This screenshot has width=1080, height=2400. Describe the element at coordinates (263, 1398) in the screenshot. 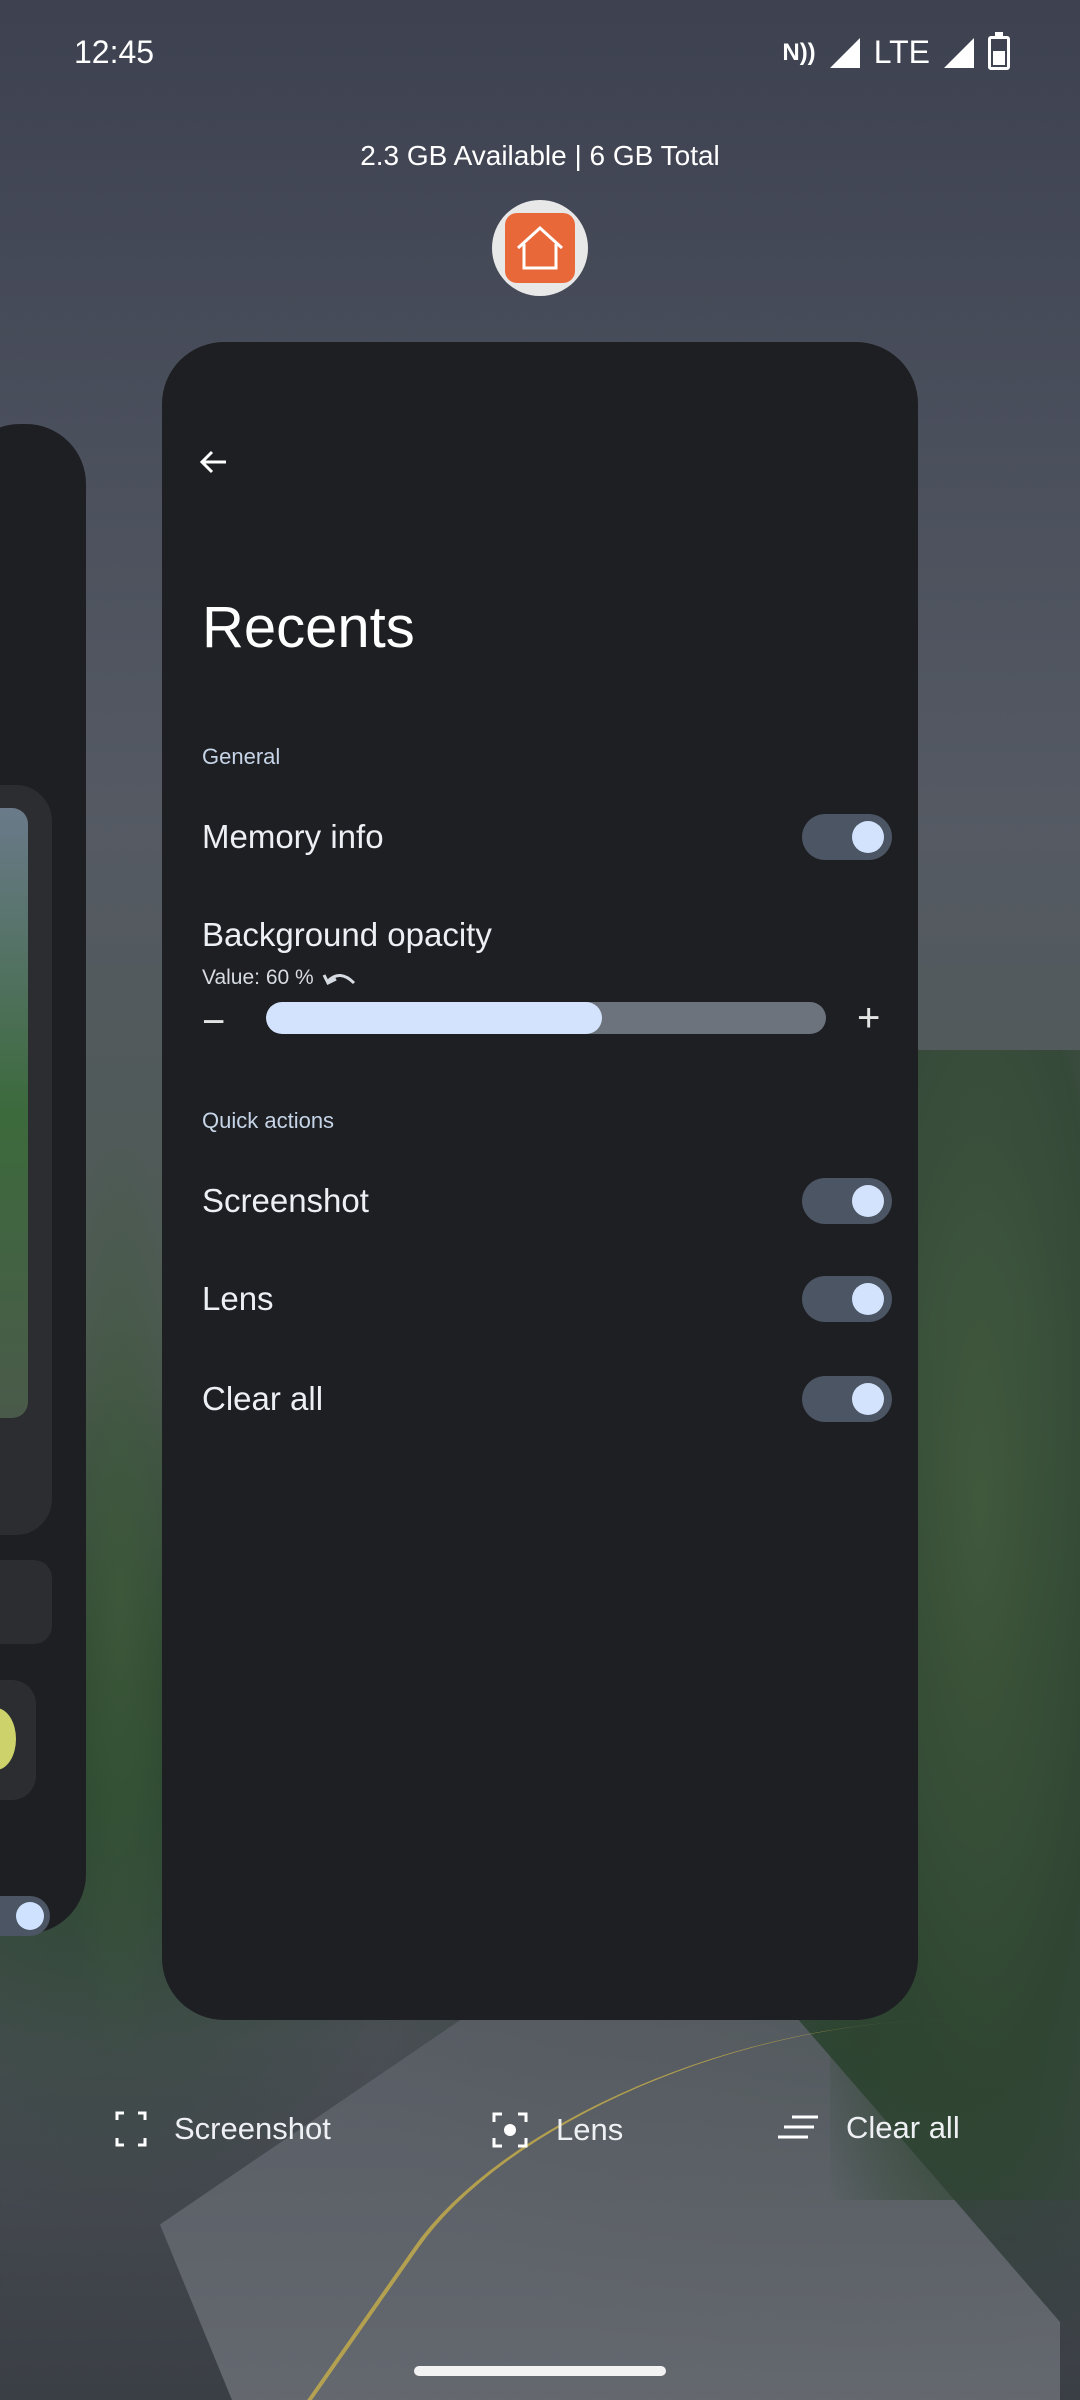

I see `clear-all-label: Clear all` at that location.